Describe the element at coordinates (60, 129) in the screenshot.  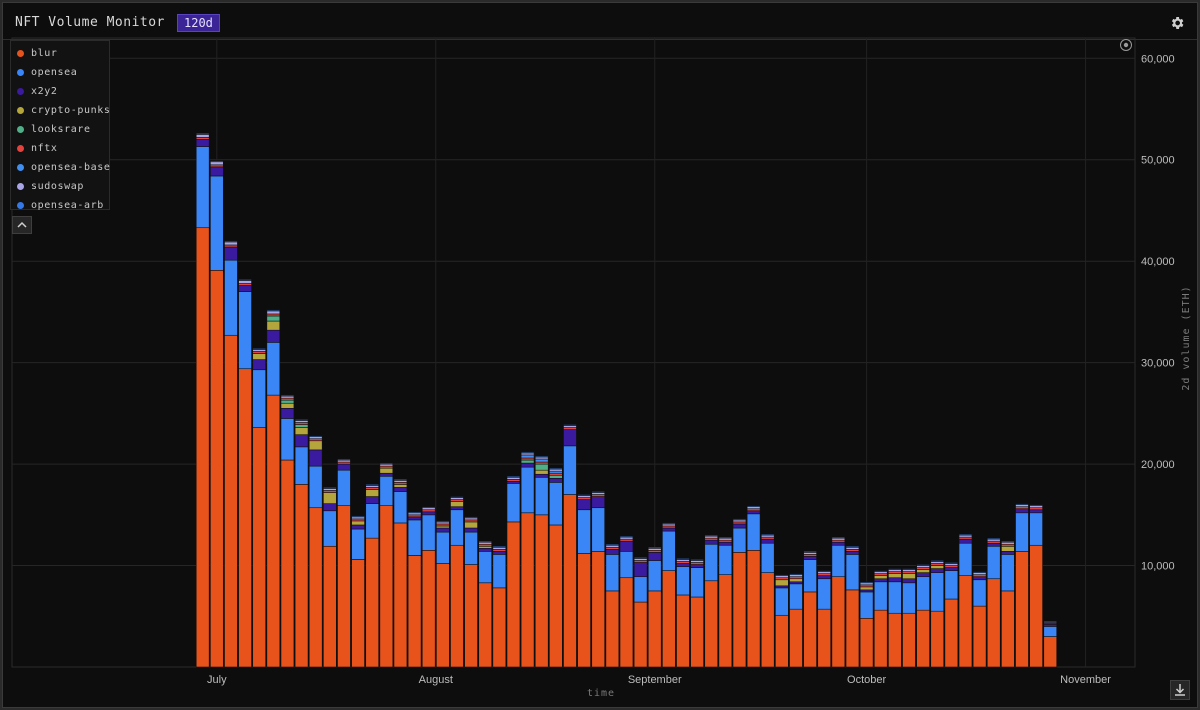
I see `legend-item-looksrare: looksrare` at that location.